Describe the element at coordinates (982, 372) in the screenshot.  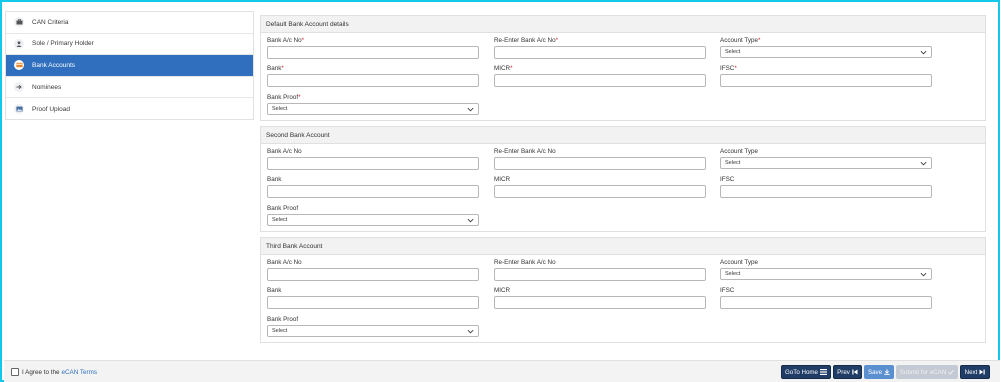
I see `step-forward-icon` at that location.